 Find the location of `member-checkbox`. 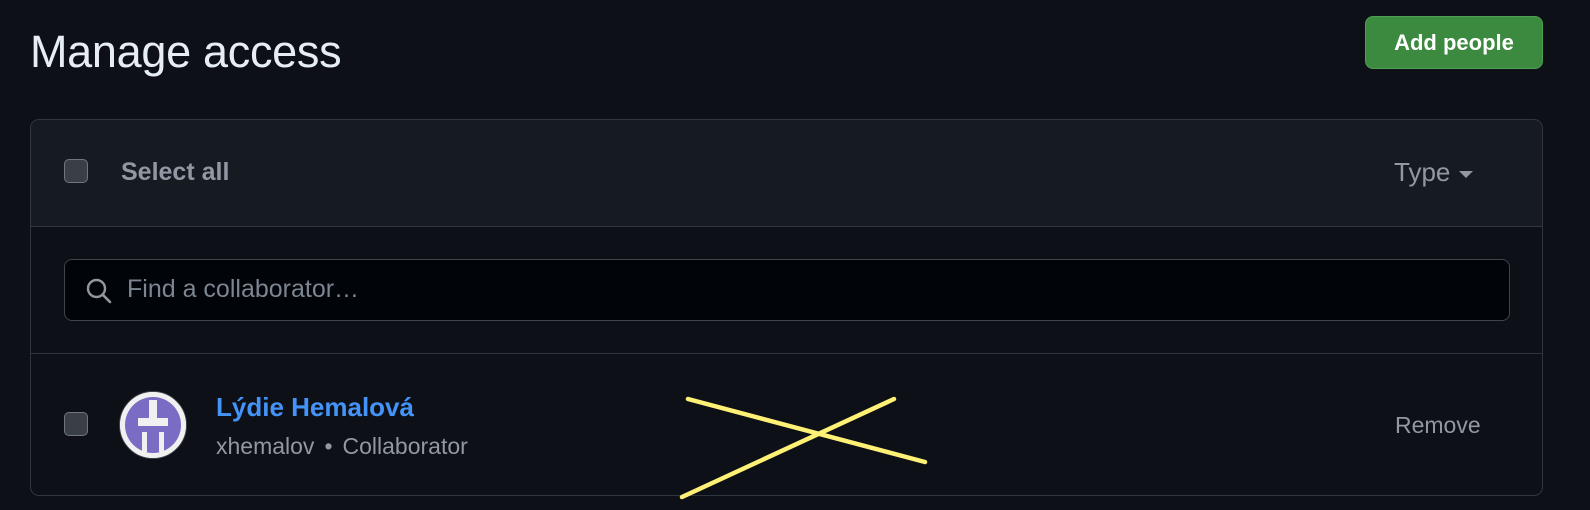

member-checkbox is located at coordinates (76, 424).